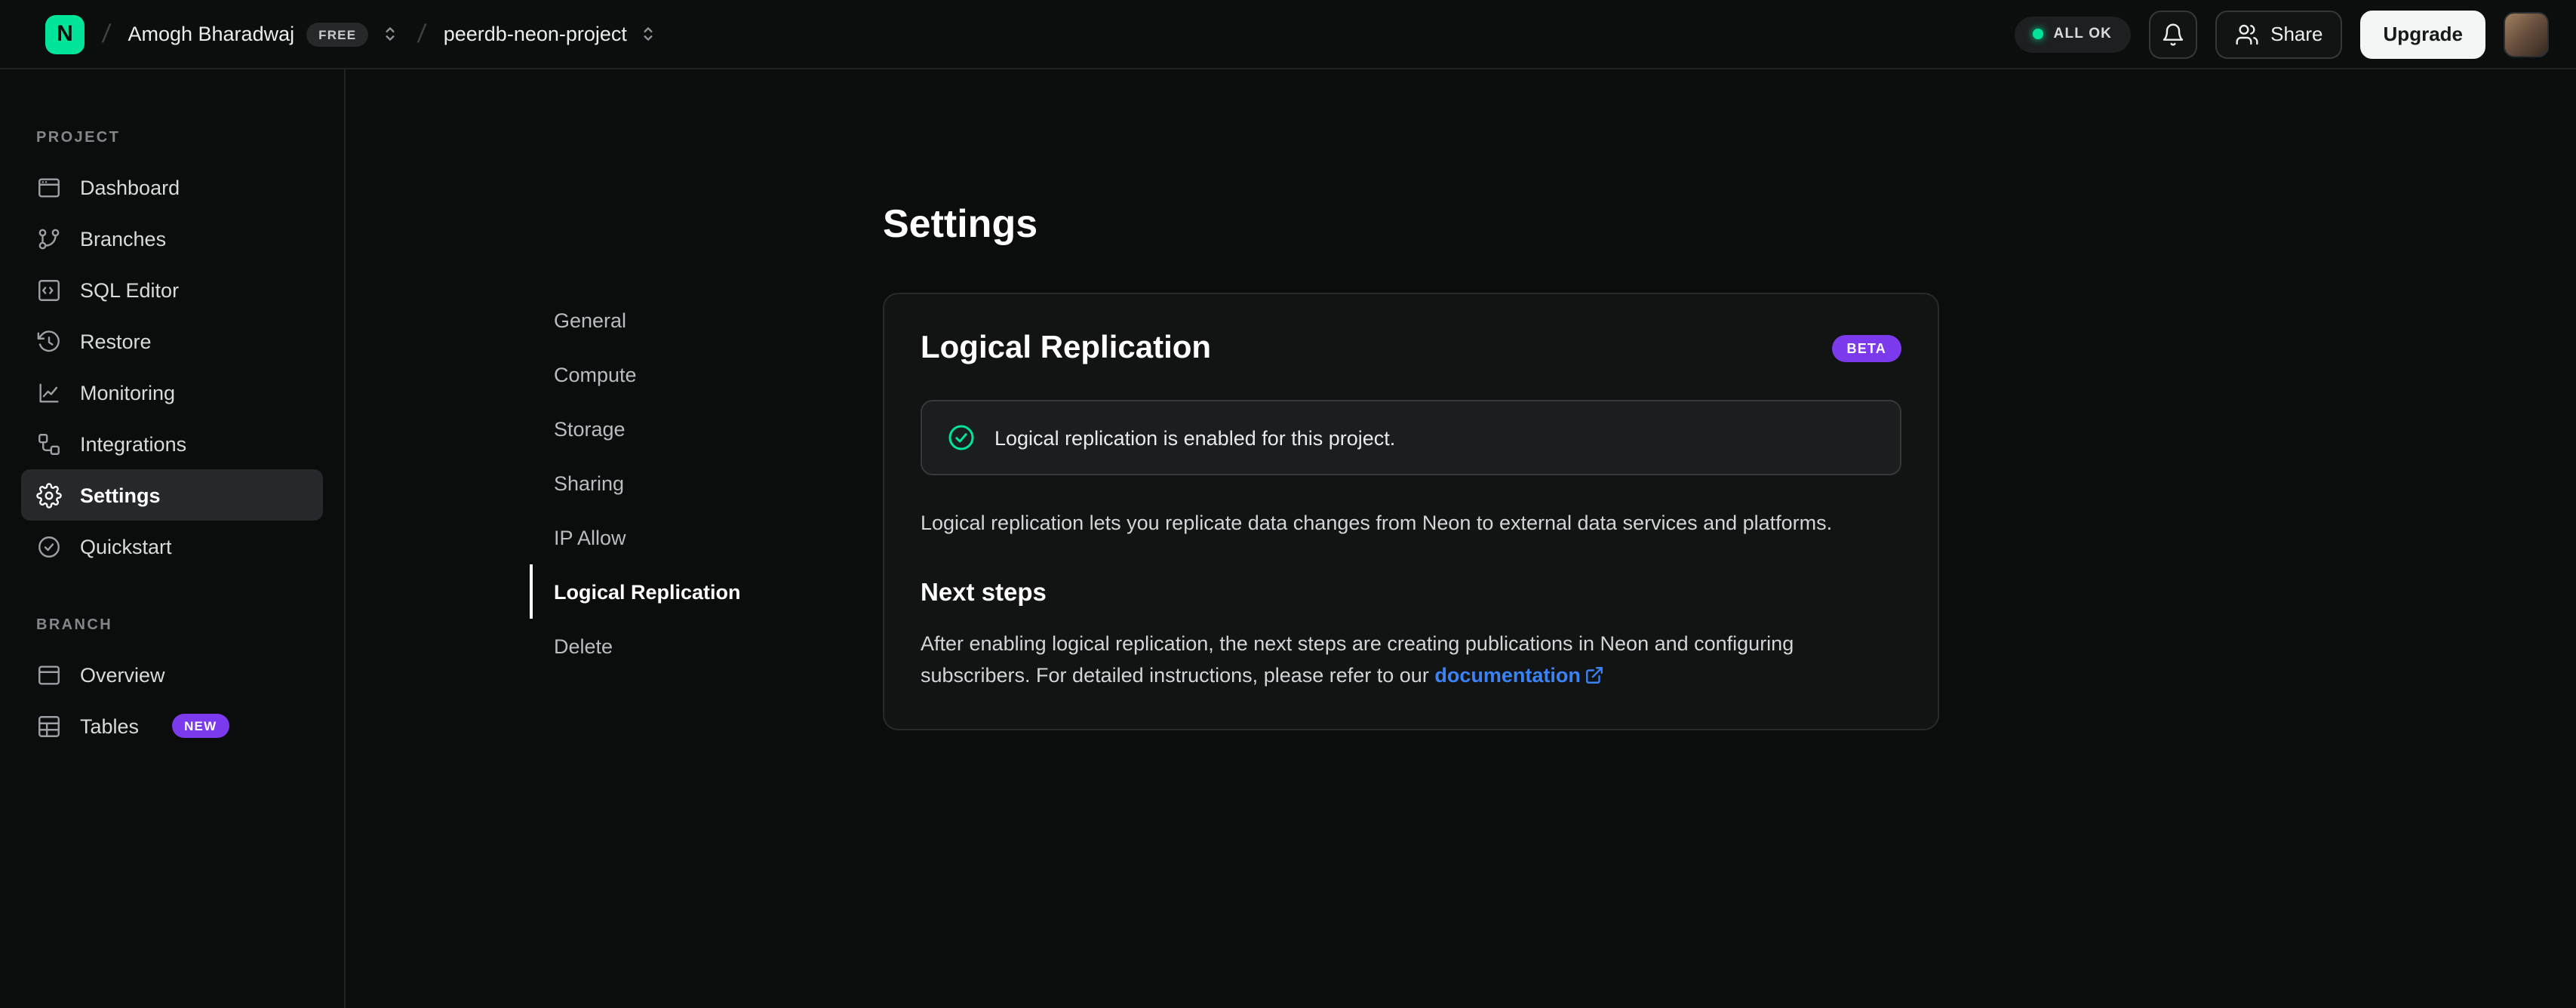  I want to click on notifications-button, so click(2172, 34).